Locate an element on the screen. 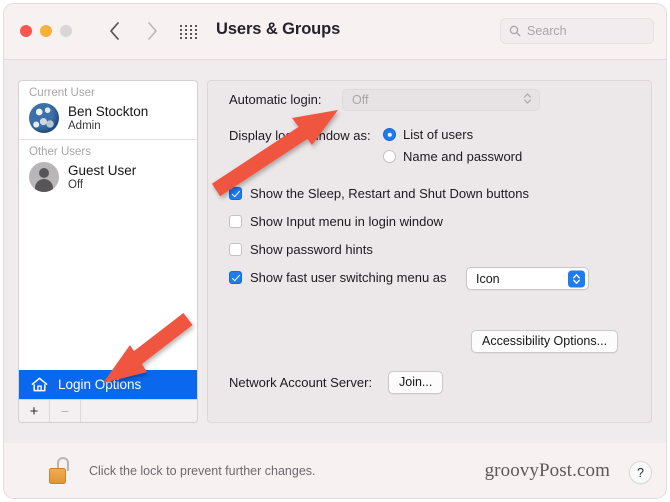 Image resolution: width=670 pixels, height=502 pixels. user-status: Off is located at coordinates (76, 184).